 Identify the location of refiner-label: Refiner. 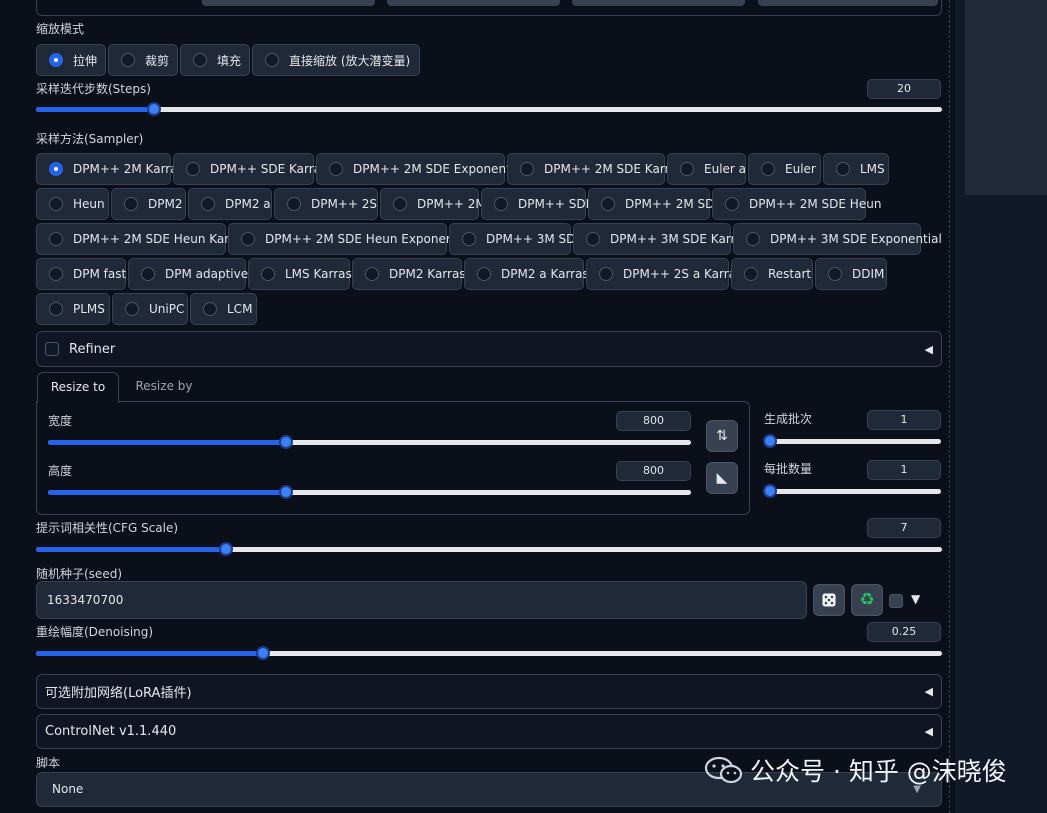
(92, 349).